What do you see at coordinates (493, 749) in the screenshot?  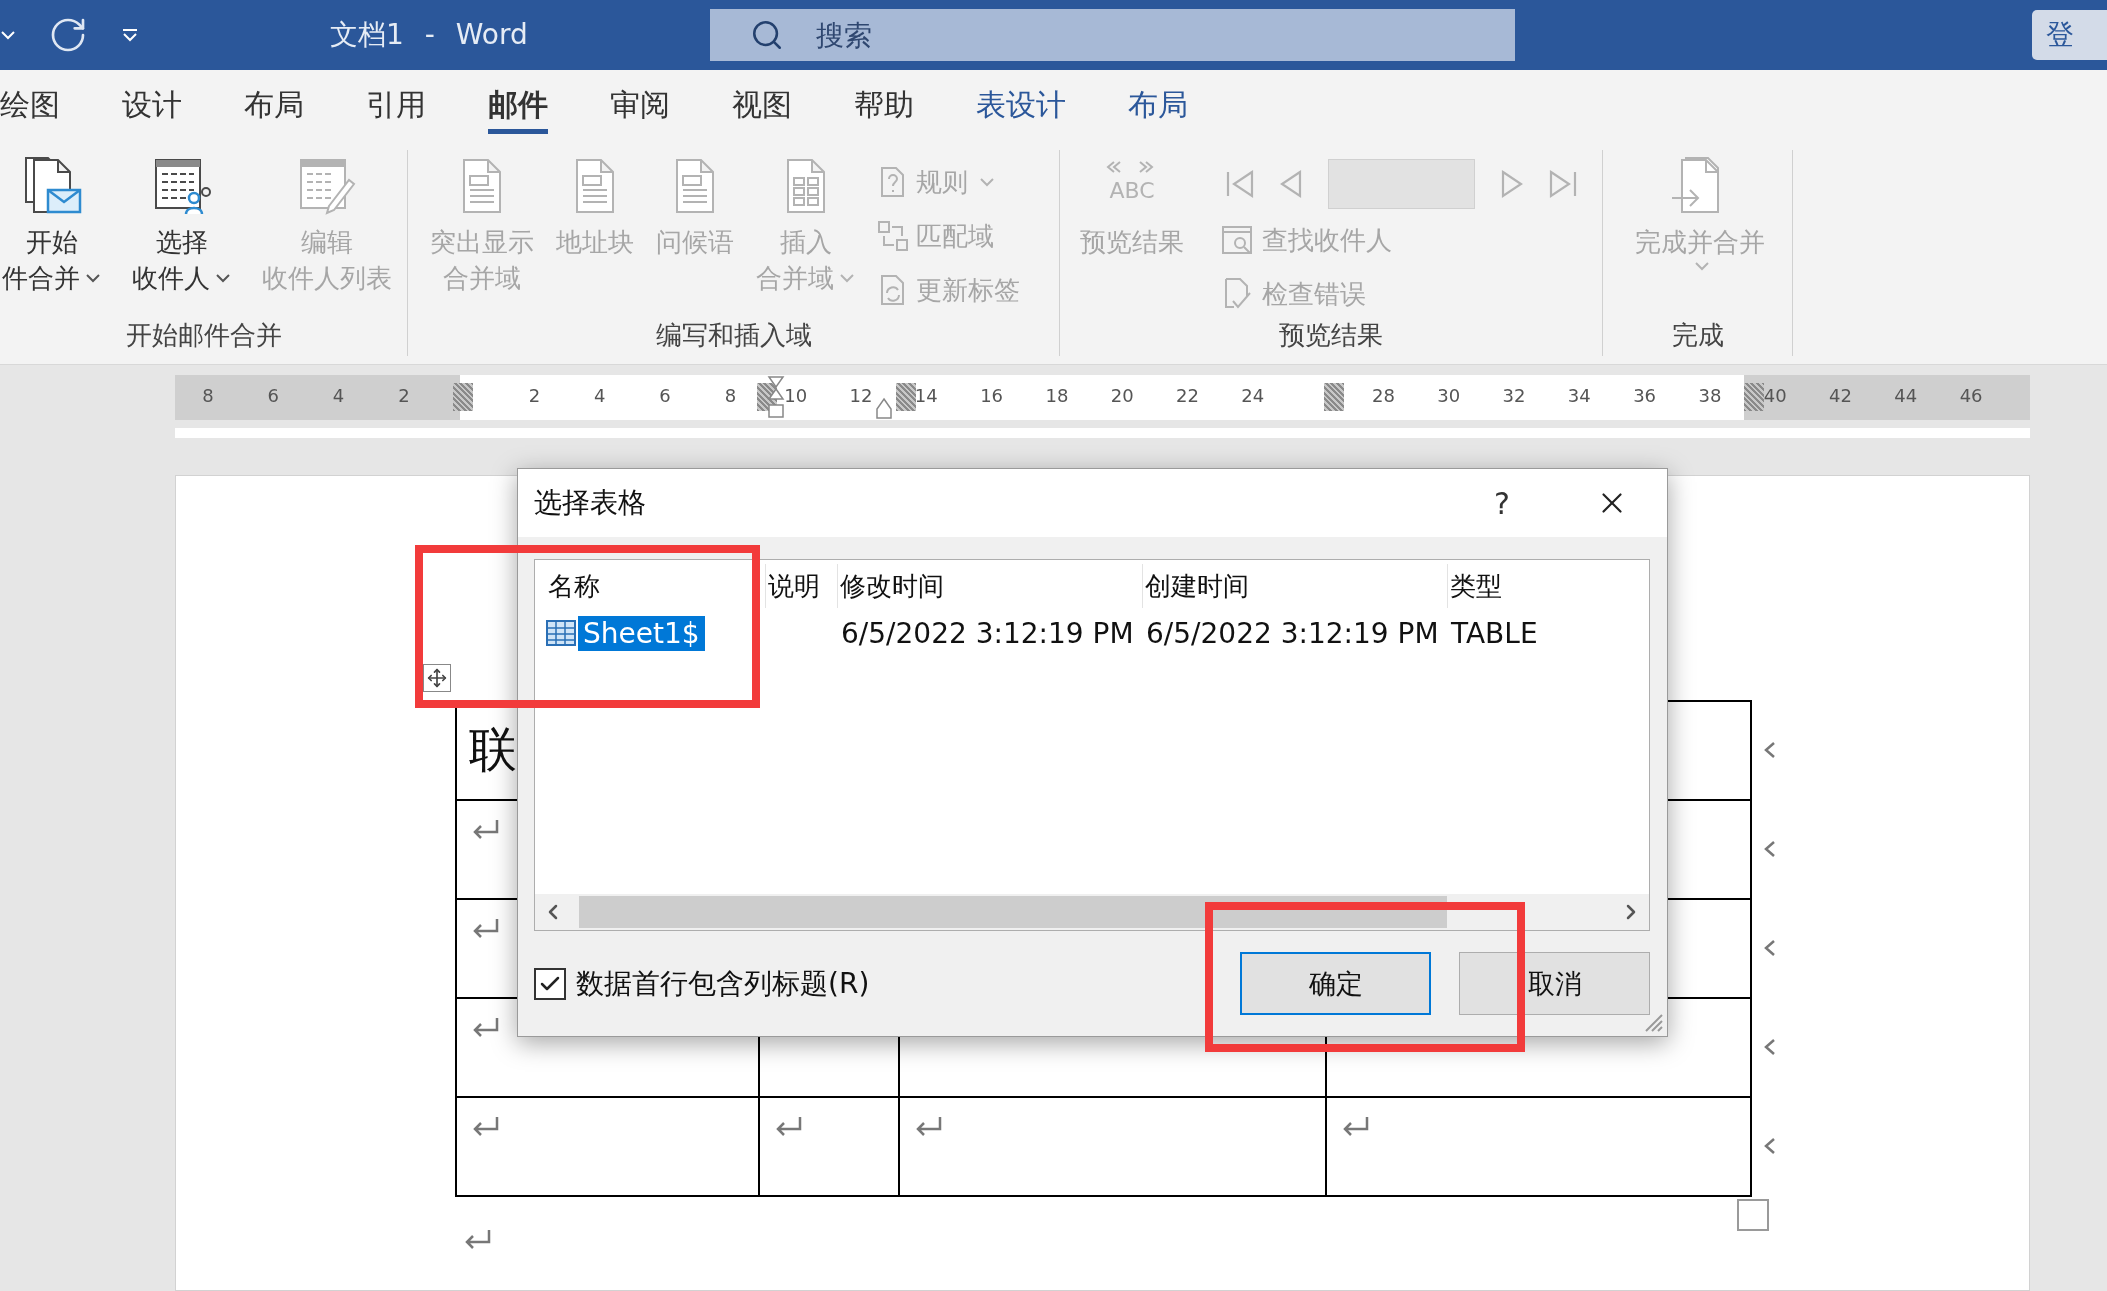 I see `cell-text: 联` at bounding box center [493, 749].